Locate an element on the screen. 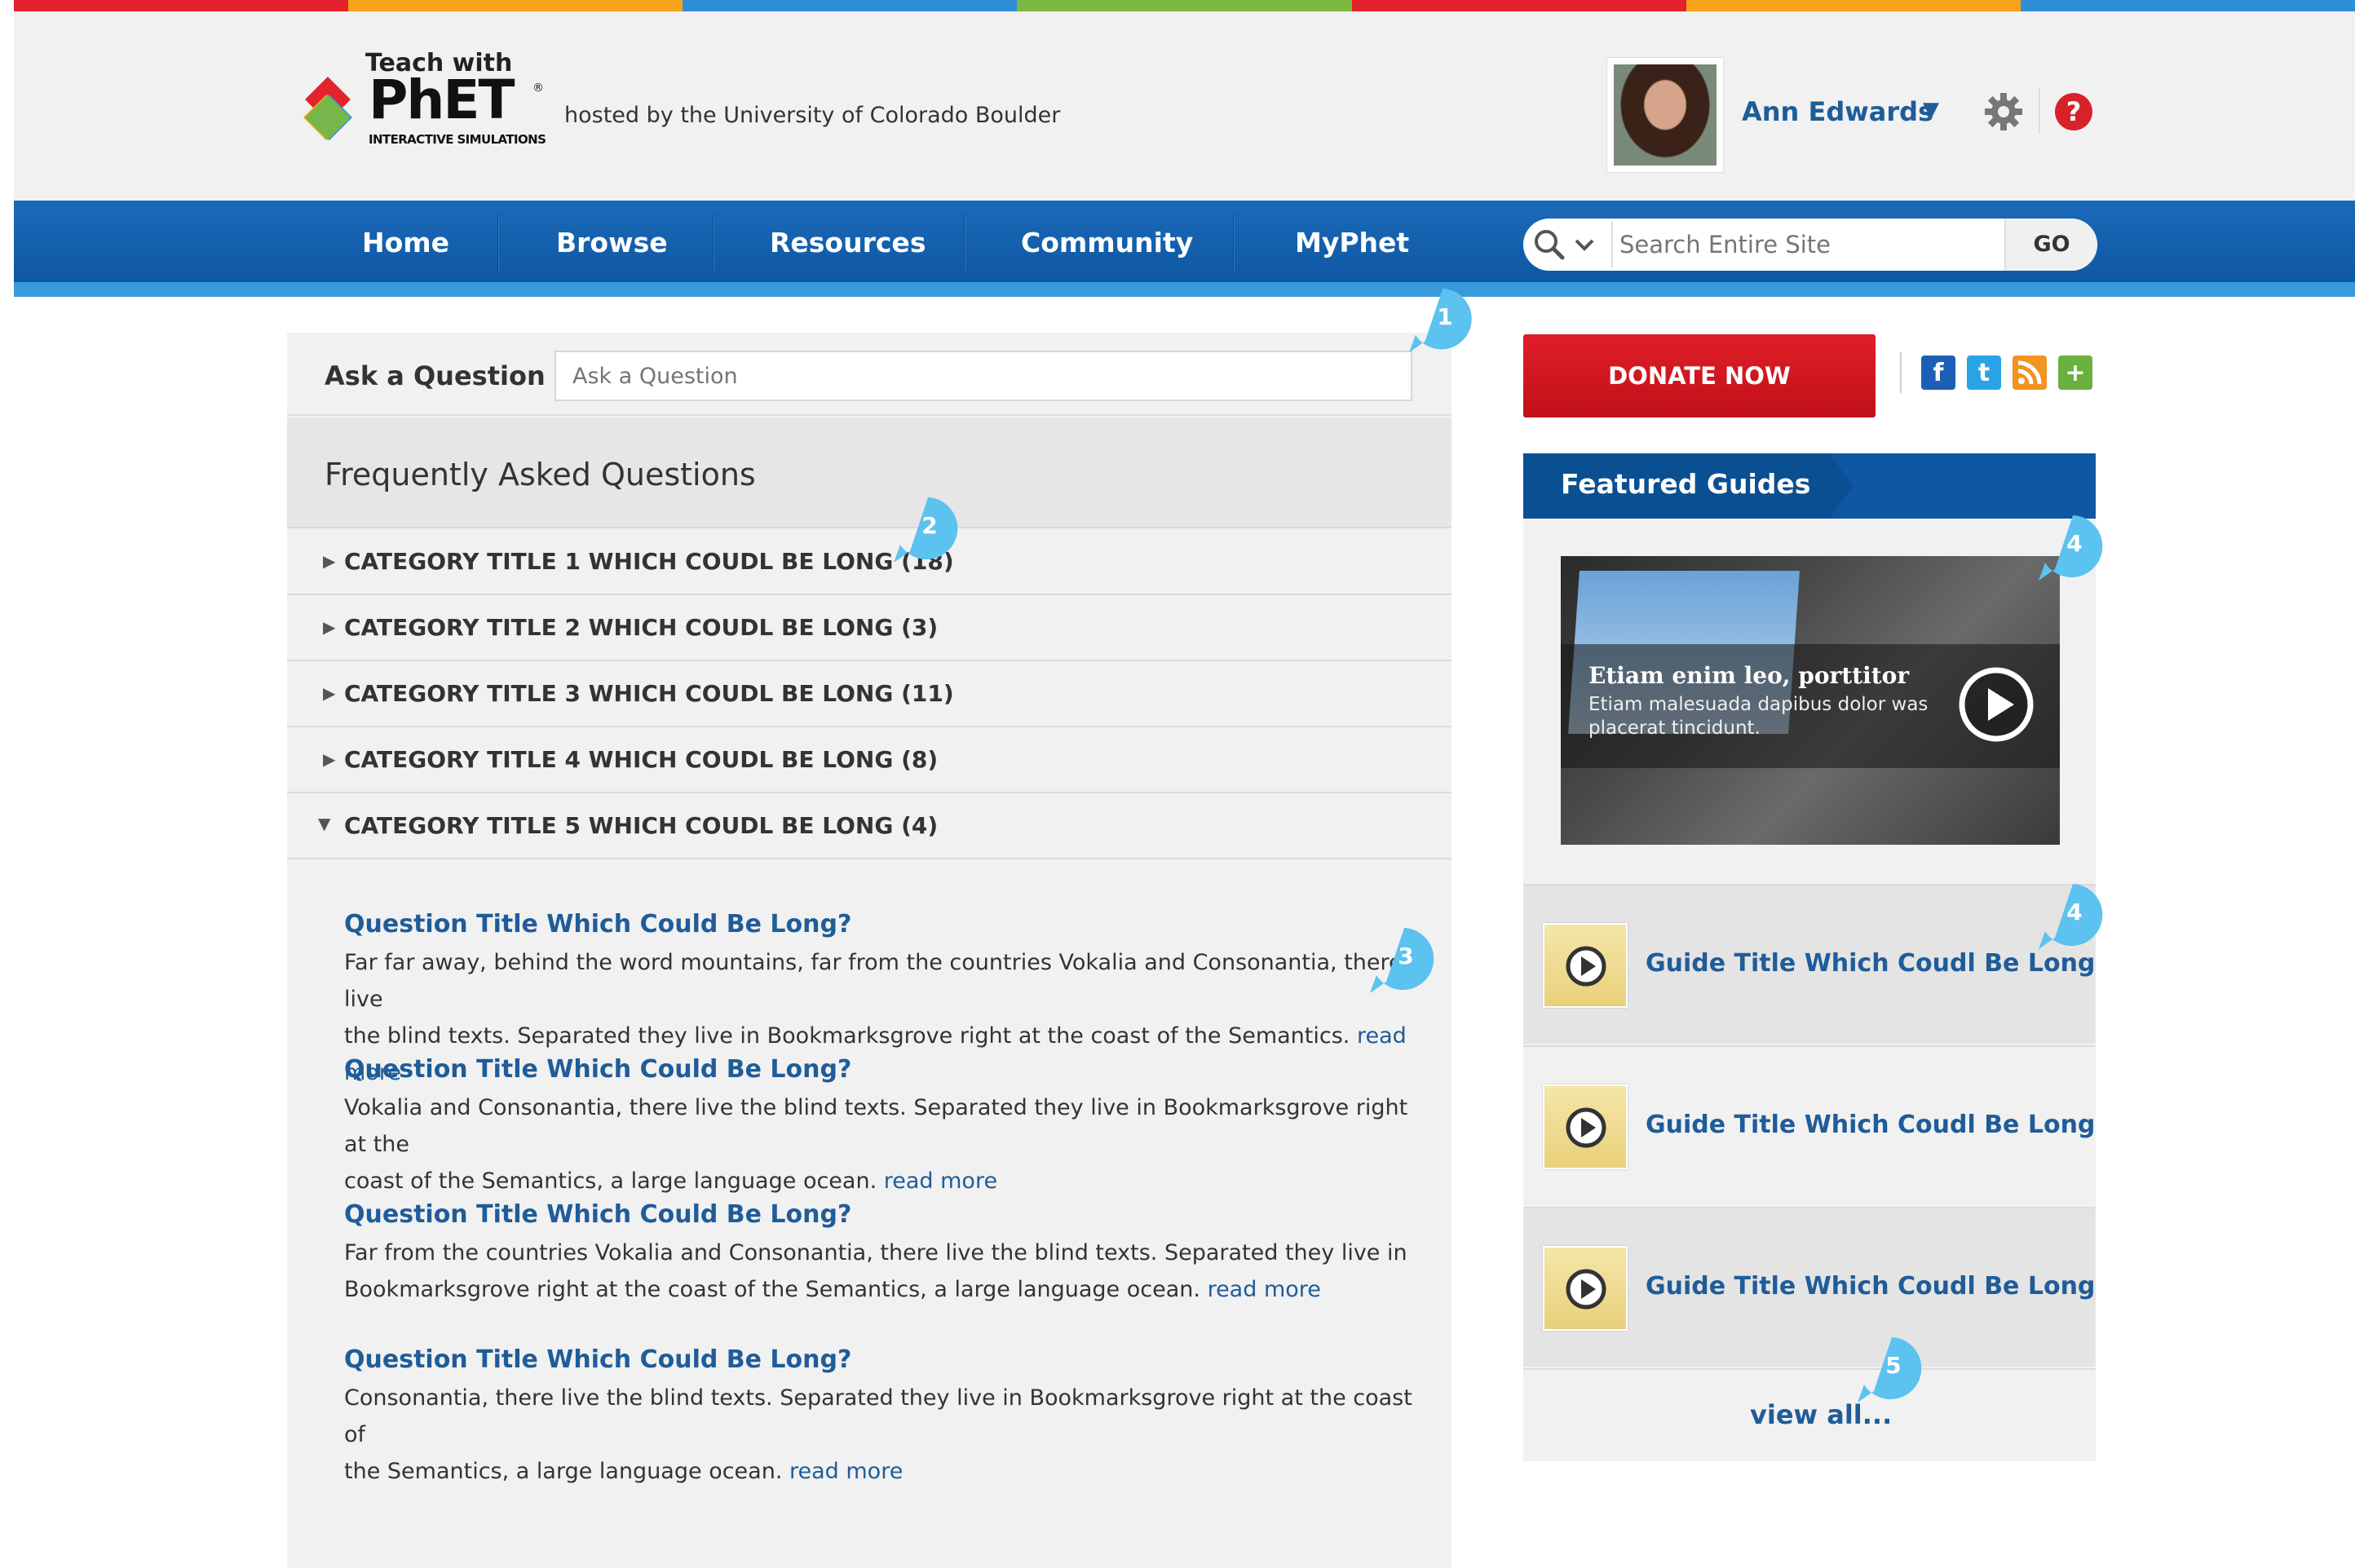 The height and width of the screenshot is (1568, 2355). header-divider is located at coordinates (2039, 111).